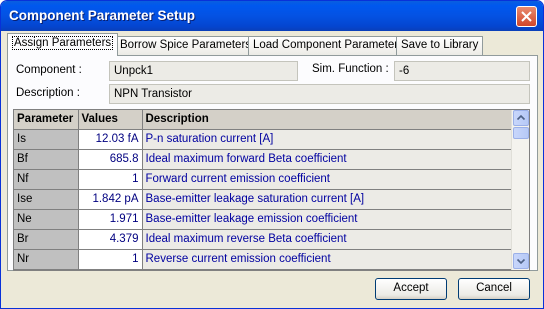 The height and width of the screenshot is (309, 544). I want to click on parameter-description-cell: Ideal maximum reverse Beta coefficient, so click(327, 239).